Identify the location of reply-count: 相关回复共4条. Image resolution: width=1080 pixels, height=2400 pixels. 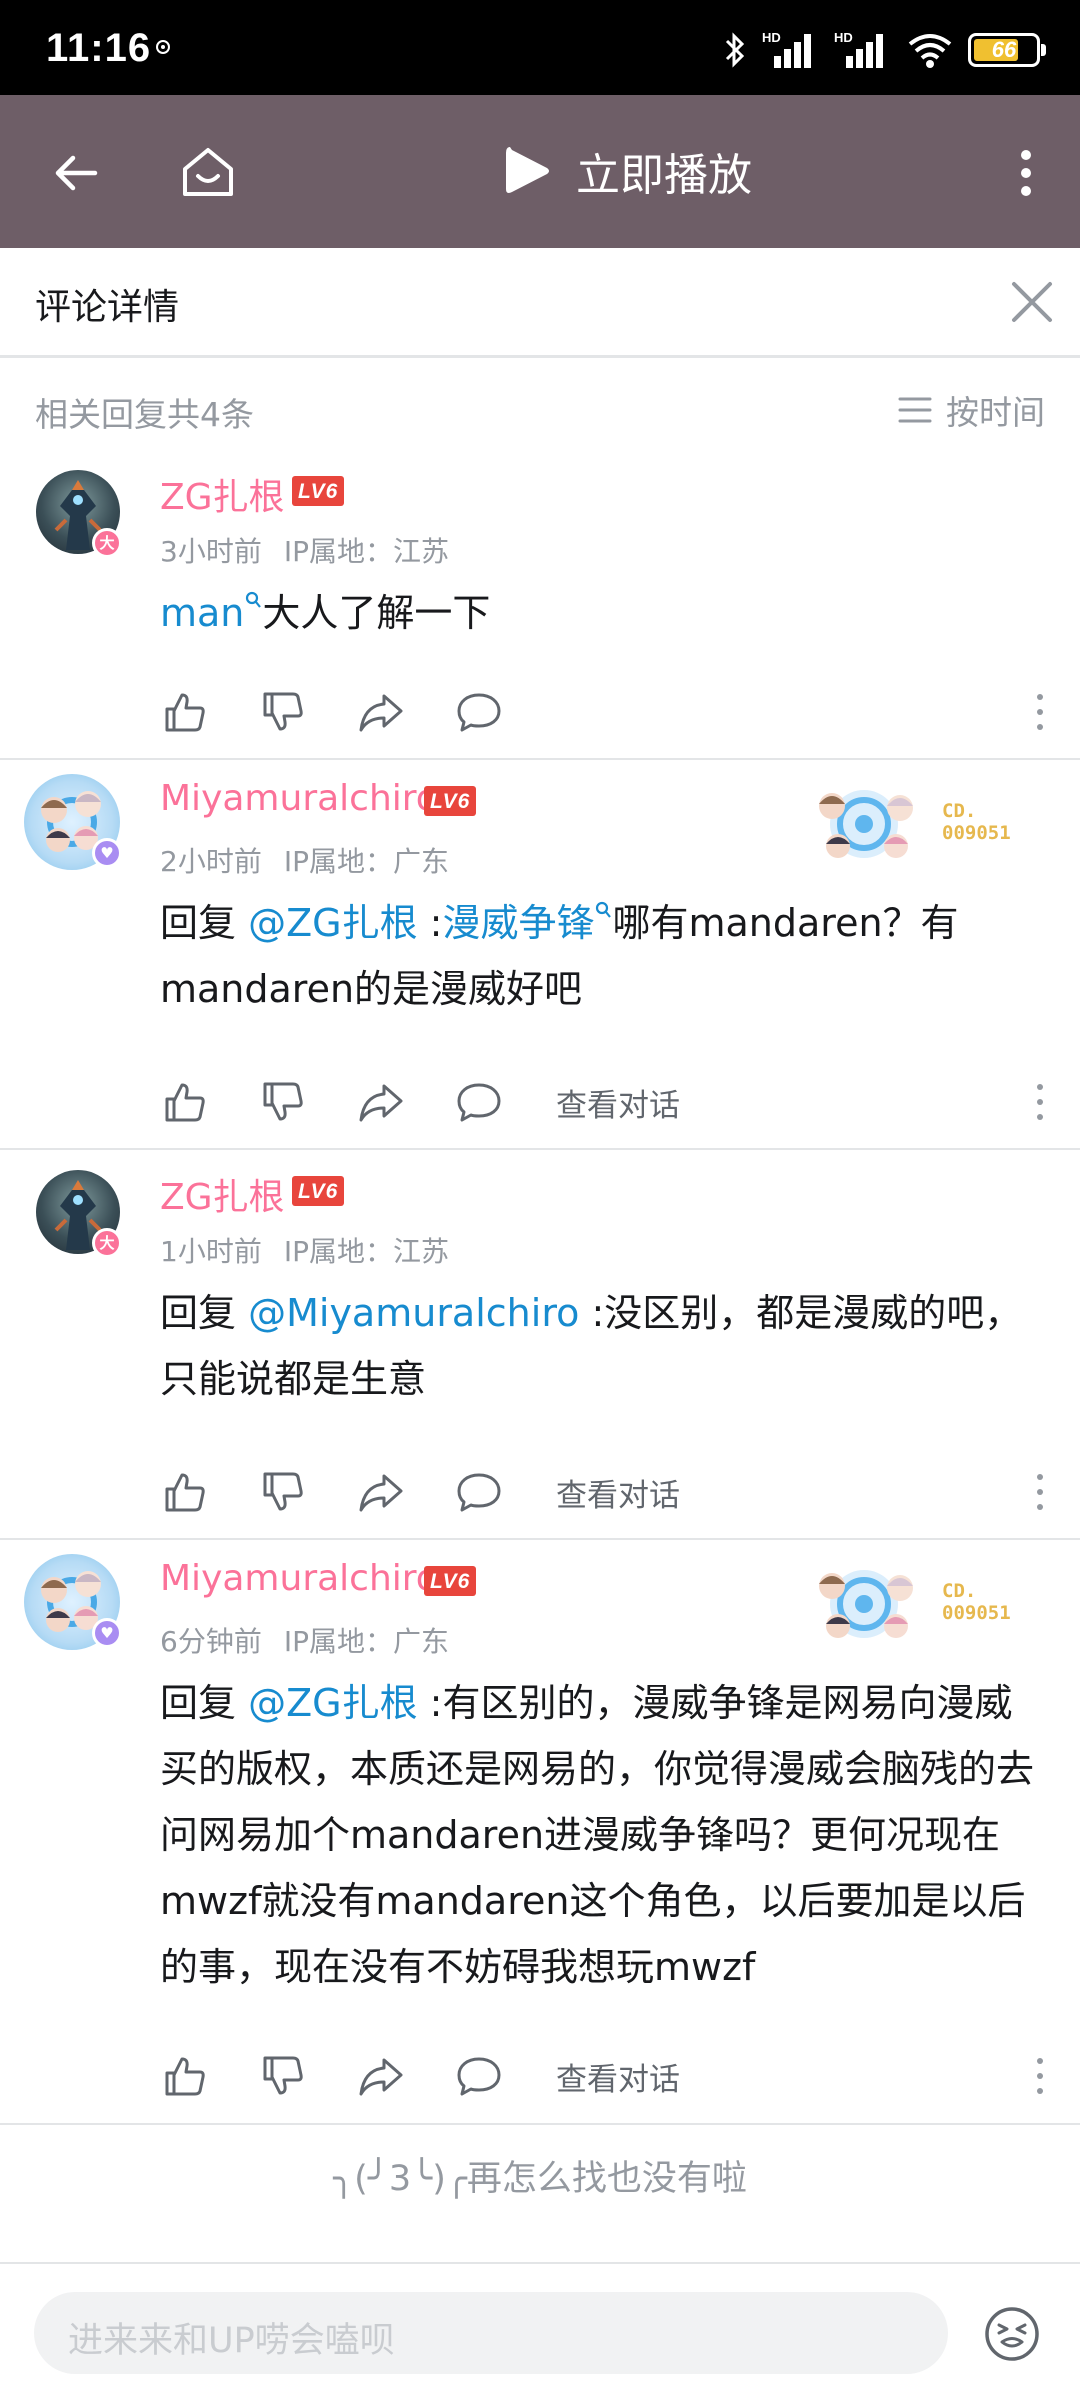
(144, 414).